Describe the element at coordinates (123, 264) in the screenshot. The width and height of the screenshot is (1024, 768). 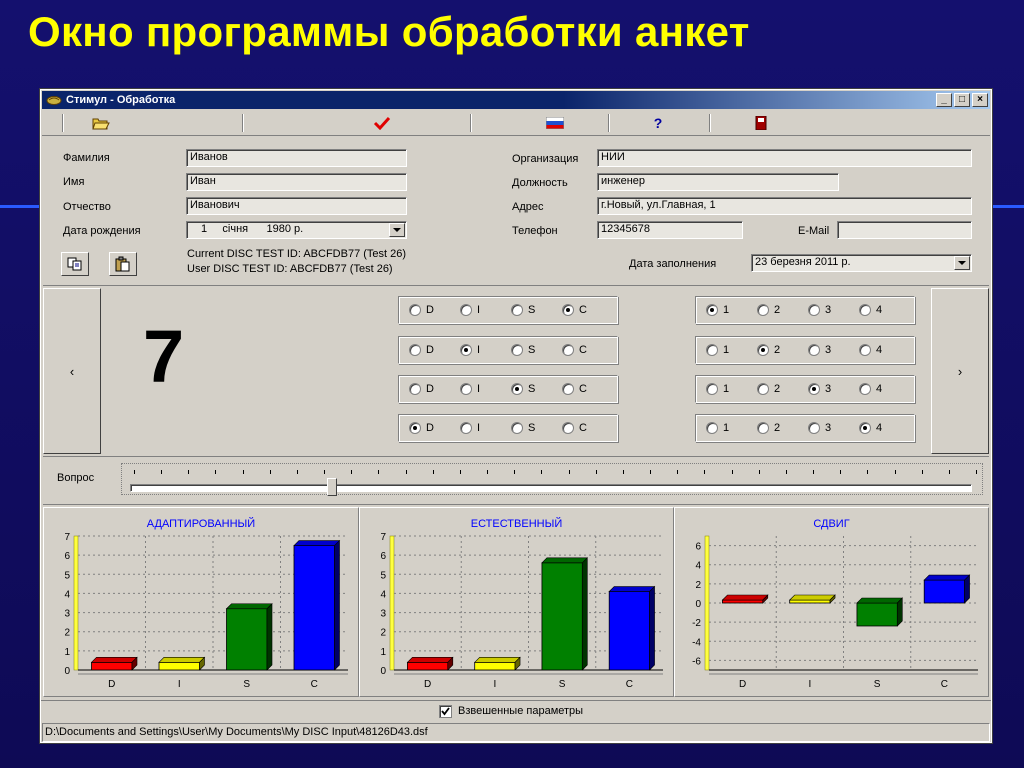
I see `paste-button` at that location.